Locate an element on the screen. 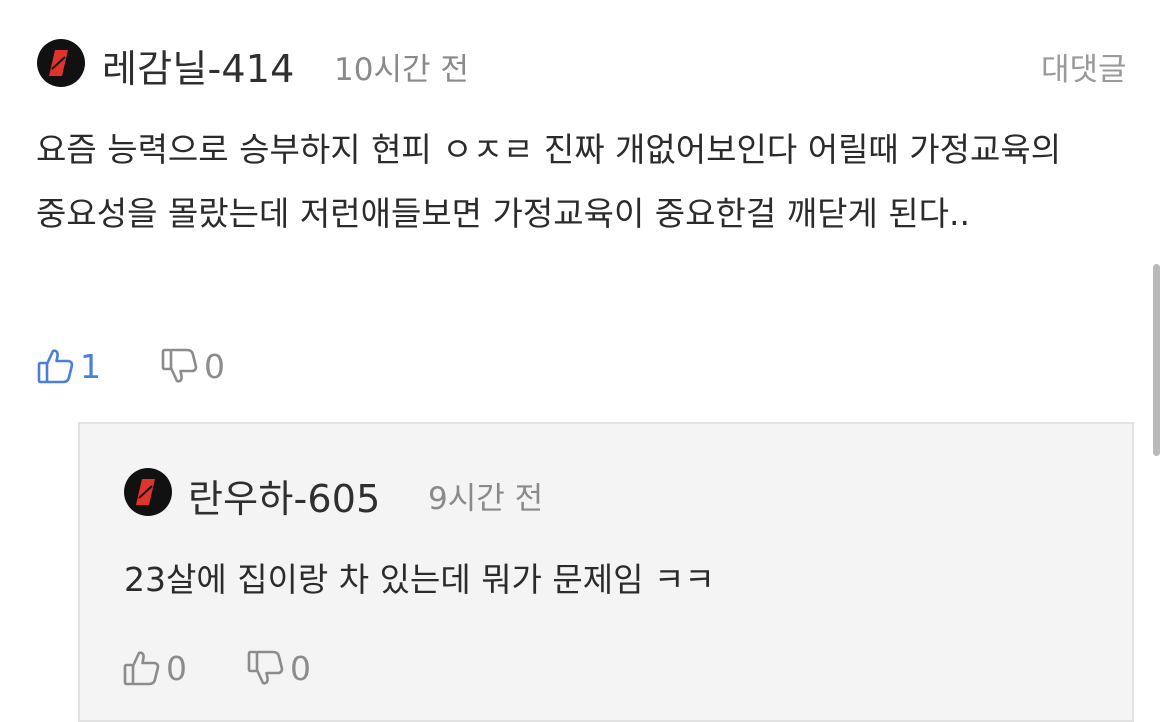 The height and width of the screenshot is (722, 1170). like-button: 1 is located at coordinates (68, 366).